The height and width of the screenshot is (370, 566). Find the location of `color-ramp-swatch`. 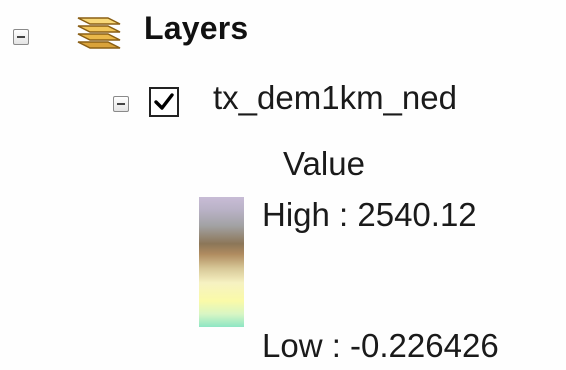

color-ramp-swatch is located at coordinates (221, 262).